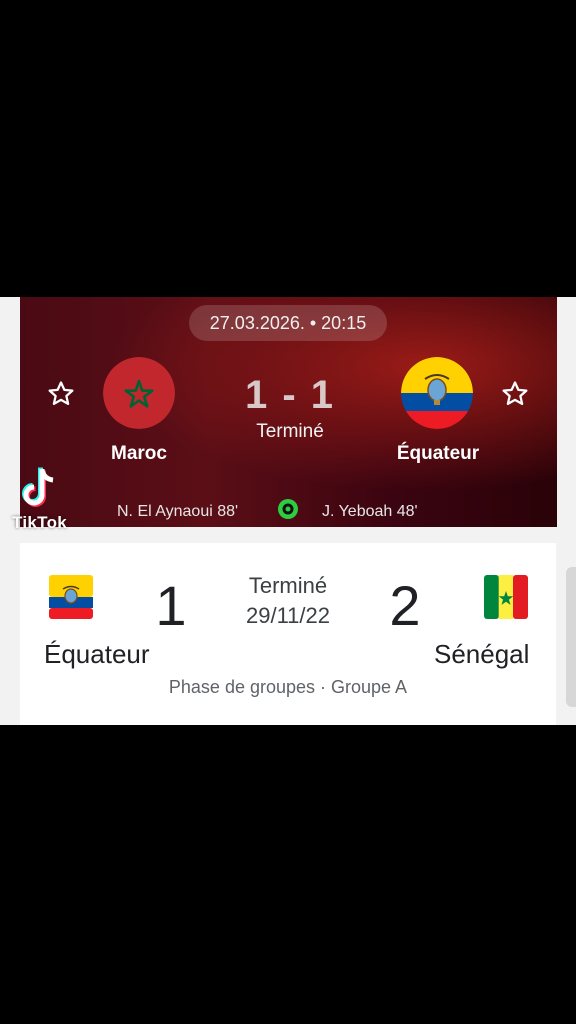 The width and height of the screenshot is (576, 1024). What do you see at coordinates (139, 453) in the screenshot?
I see `home-team-name: Maroc` at bounding box center [139, 453].